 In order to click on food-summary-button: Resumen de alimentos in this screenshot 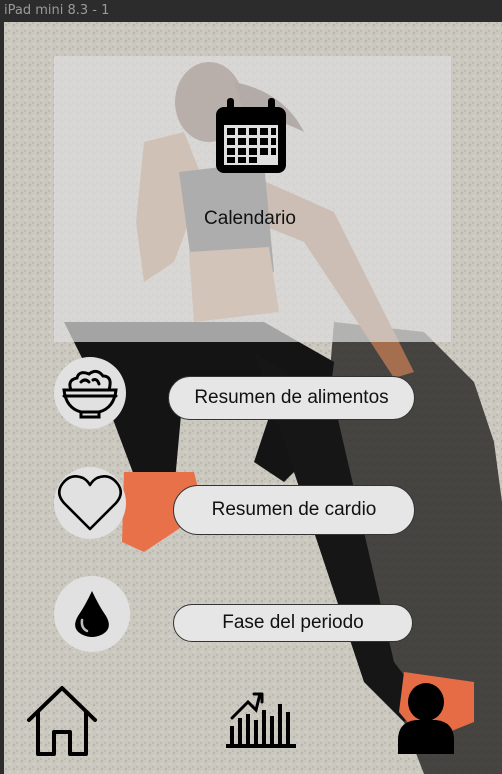, I will do `click(291, 398)`.